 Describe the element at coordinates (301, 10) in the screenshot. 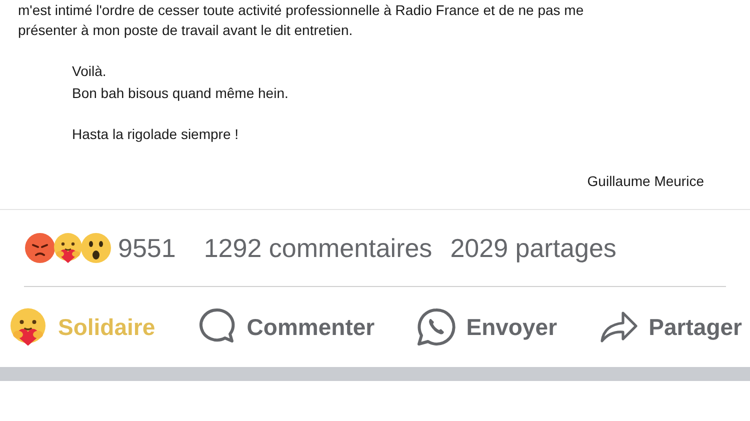

I see `document-text: m'est intimé l'ordre de cesser toute activité professionnelle à Radio France et de ne pas me` at that location.